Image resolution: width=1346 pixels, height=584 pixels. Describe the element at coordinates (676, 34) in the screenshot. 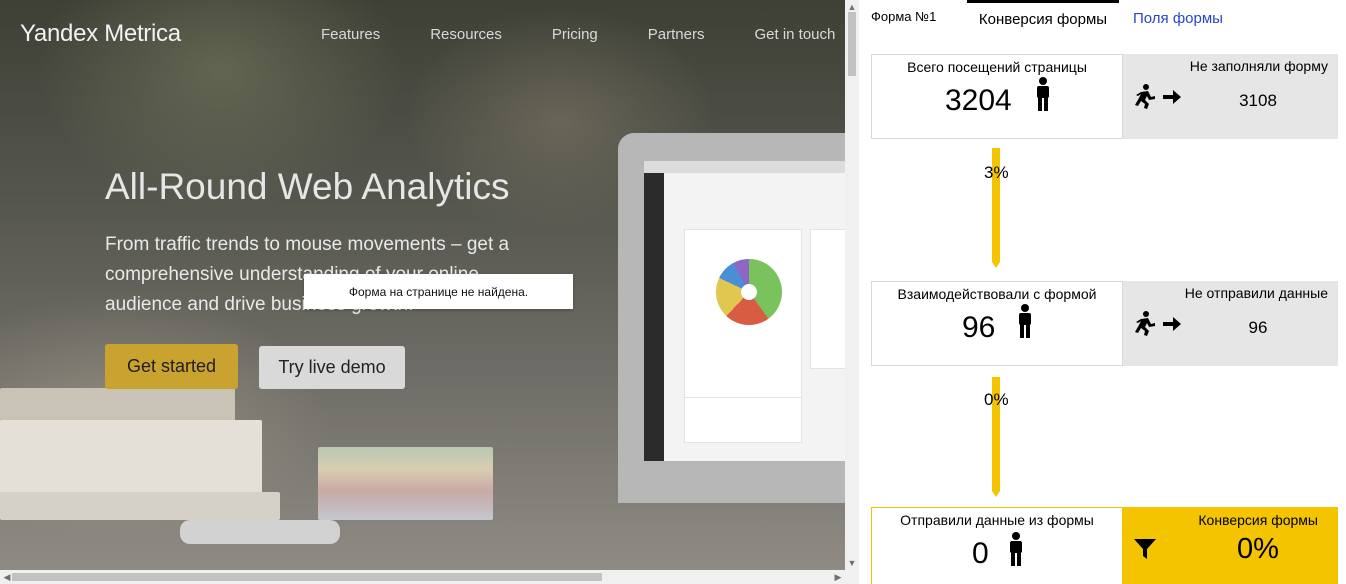

I see `nav-partners: Partners` at that location.